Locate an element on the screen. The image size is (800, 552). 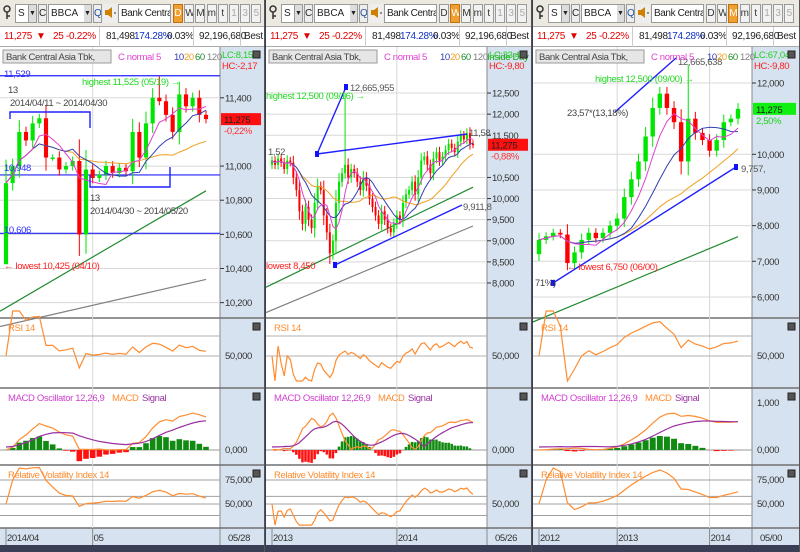
legend-ma10: 10 is located at coordinates (445, 57).